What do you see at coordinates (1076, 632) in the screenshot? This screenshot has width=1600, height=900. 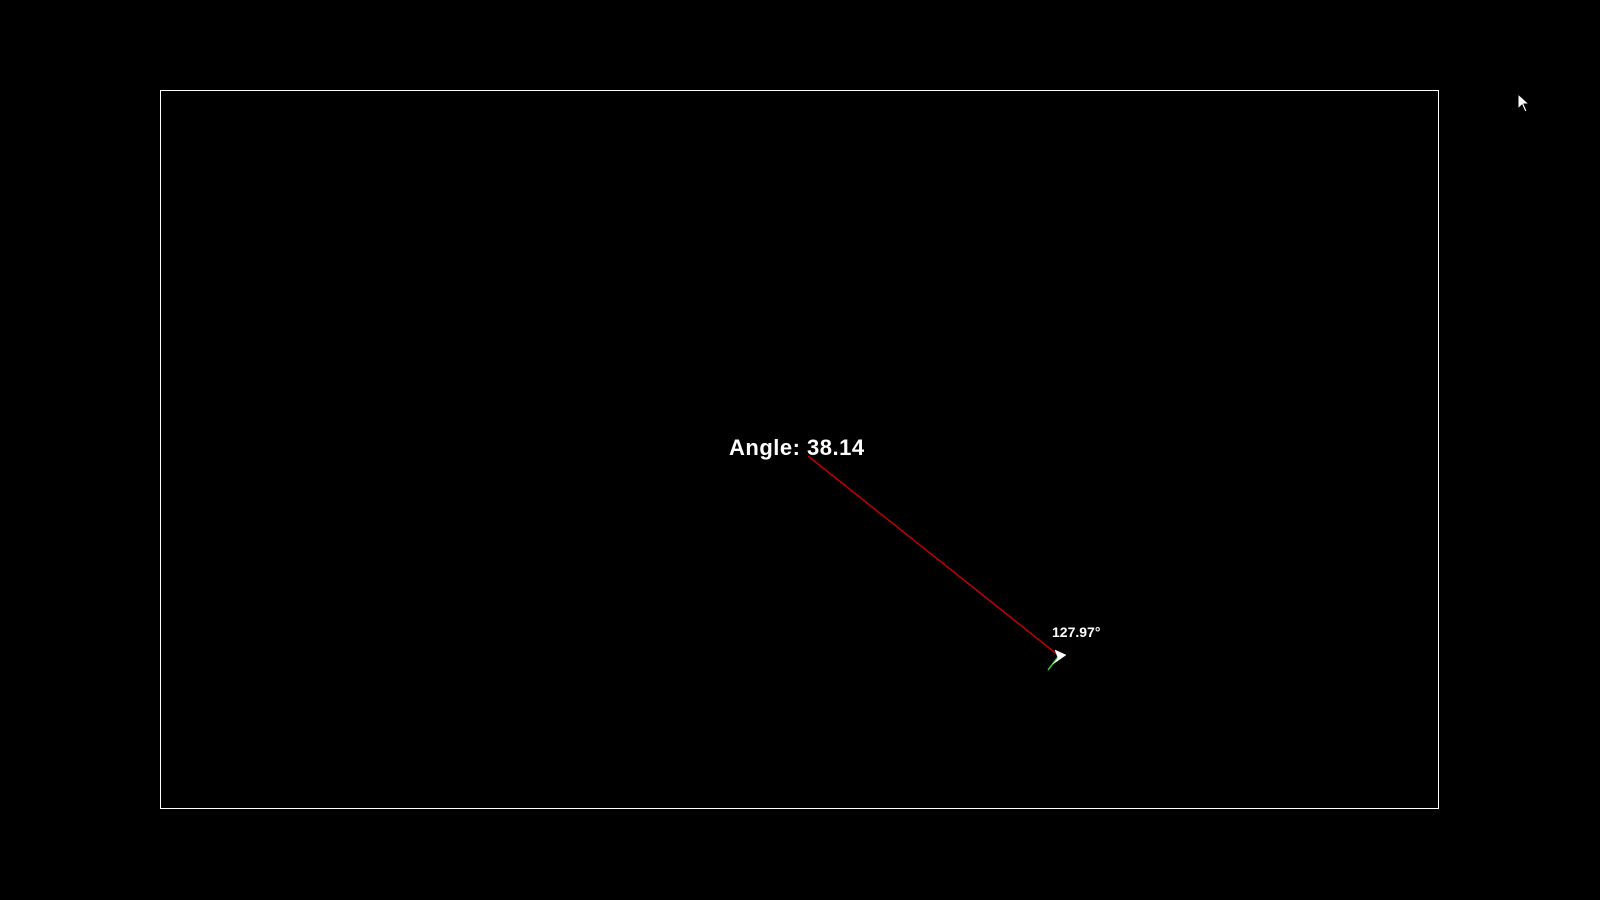 I see `heading-readout: 127.97°` at bounding box center [1076, 632].